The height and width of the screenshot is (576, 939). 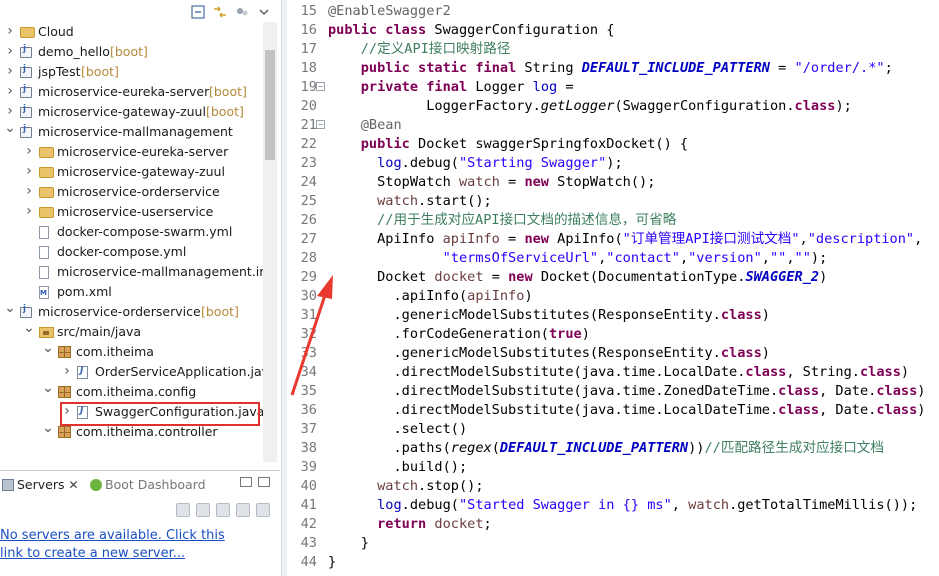 What do you see at coordinates (613, 87) in the screenshot?
I see `code-line: 19− private final Logger log =` at bounding box center [613, 87].